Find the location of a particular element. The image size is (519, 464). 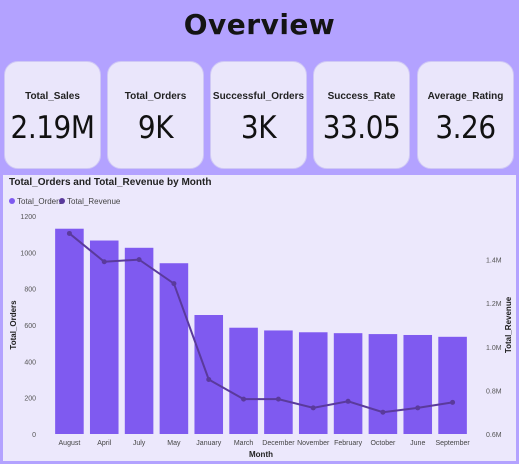

y-tick-label: 400 is located at coordinates (30, 362).